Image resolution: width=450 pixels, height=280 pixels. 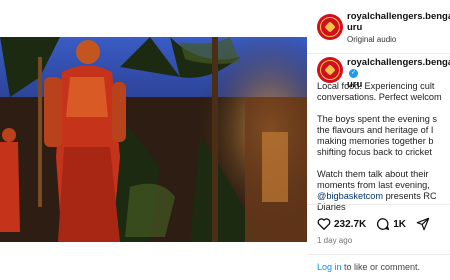 I want to click on top-margin, so click(x=153, y=18).